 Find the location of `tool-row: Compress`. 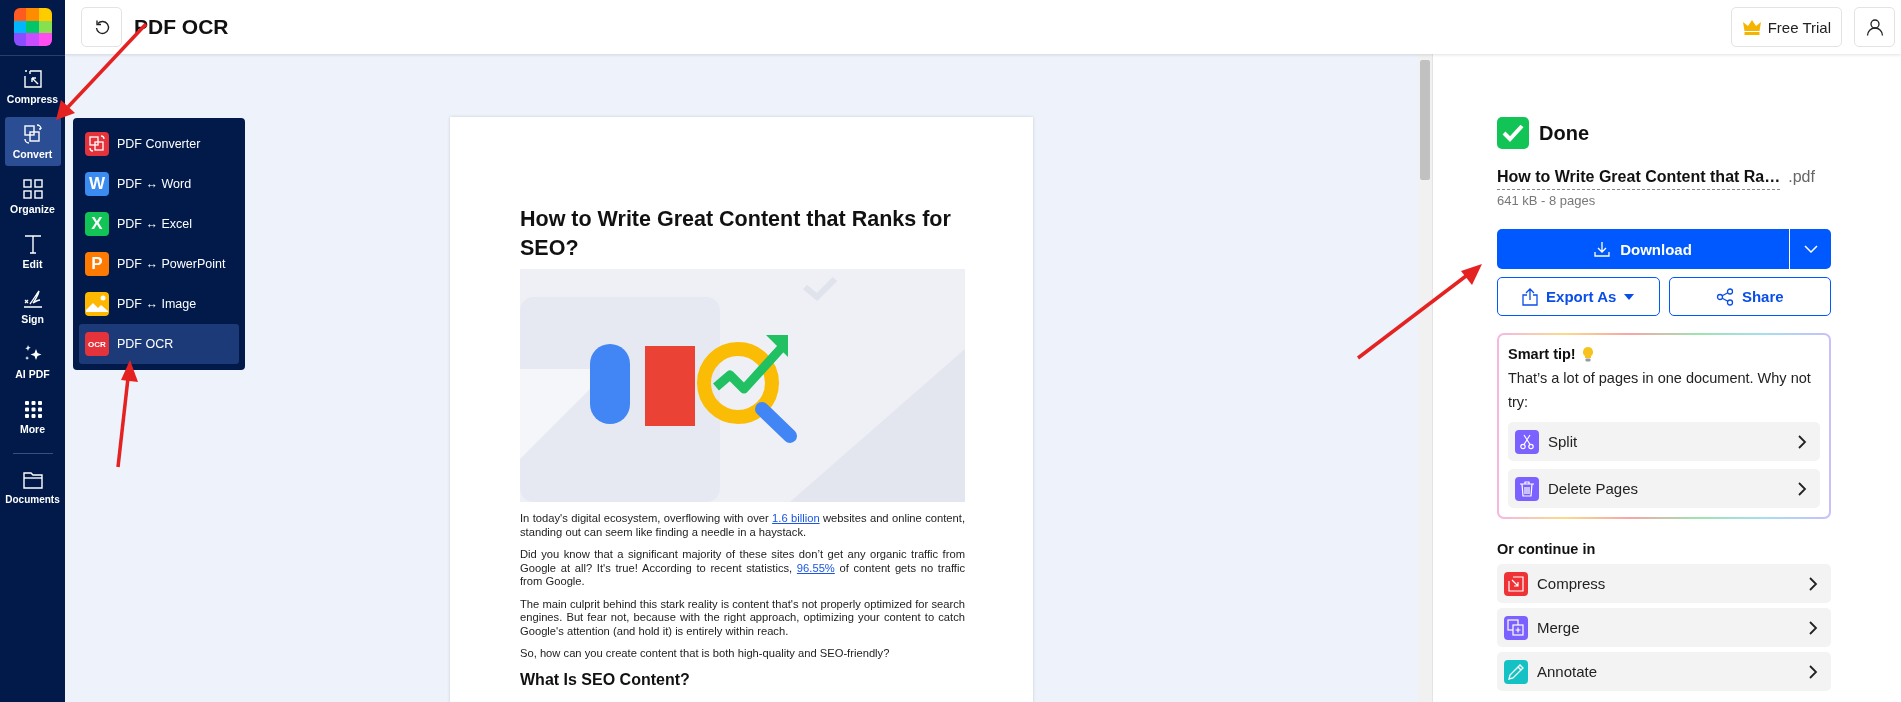

tool-row: Compress is located at coordinates (1664, 583).